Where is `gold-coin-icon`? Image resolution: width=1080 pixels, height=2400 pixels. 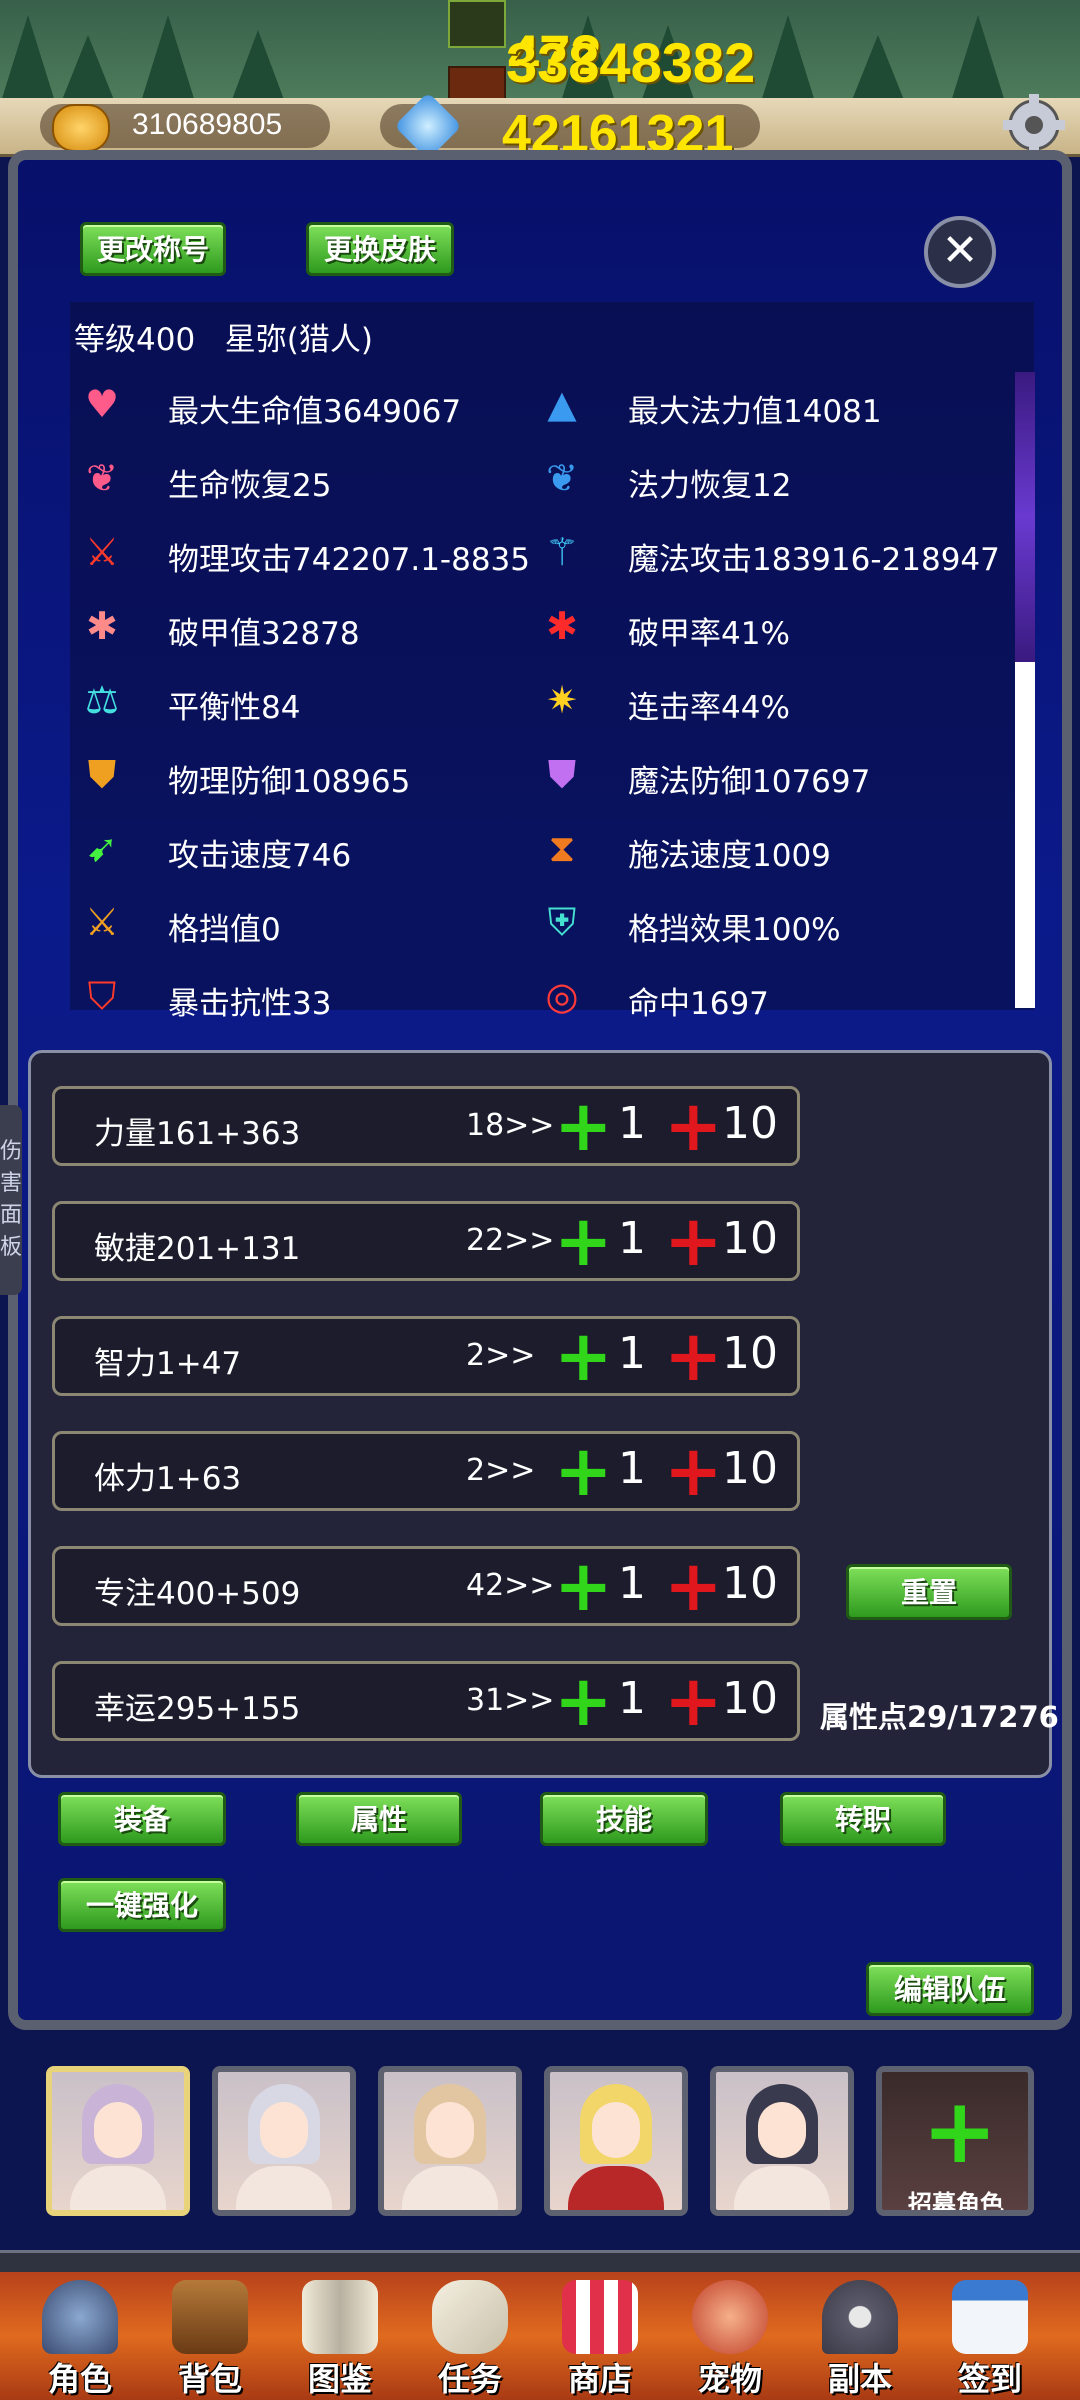 gold-coin-icon is located at coordinates (81, 128).